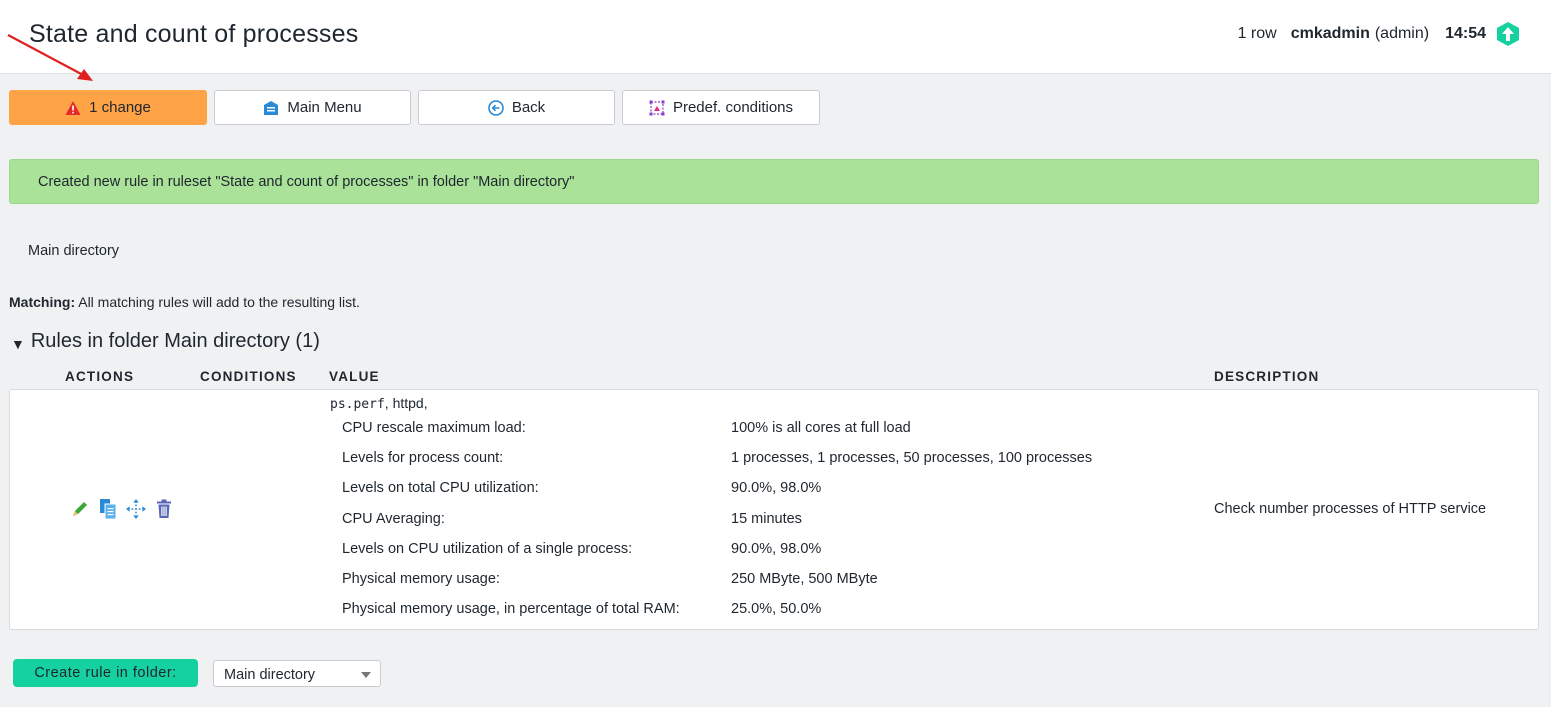  I want to click on main-menu-button: Main Menu, so click(312, 107).